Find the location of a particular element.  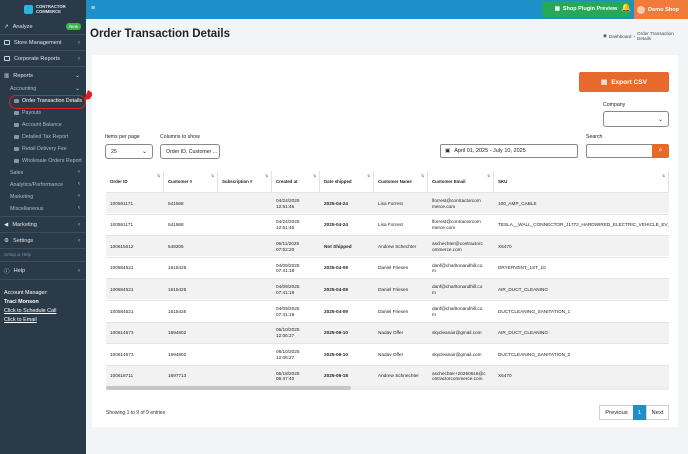

sidebar-group-sales: Sales is located at coordinates (16, 173).